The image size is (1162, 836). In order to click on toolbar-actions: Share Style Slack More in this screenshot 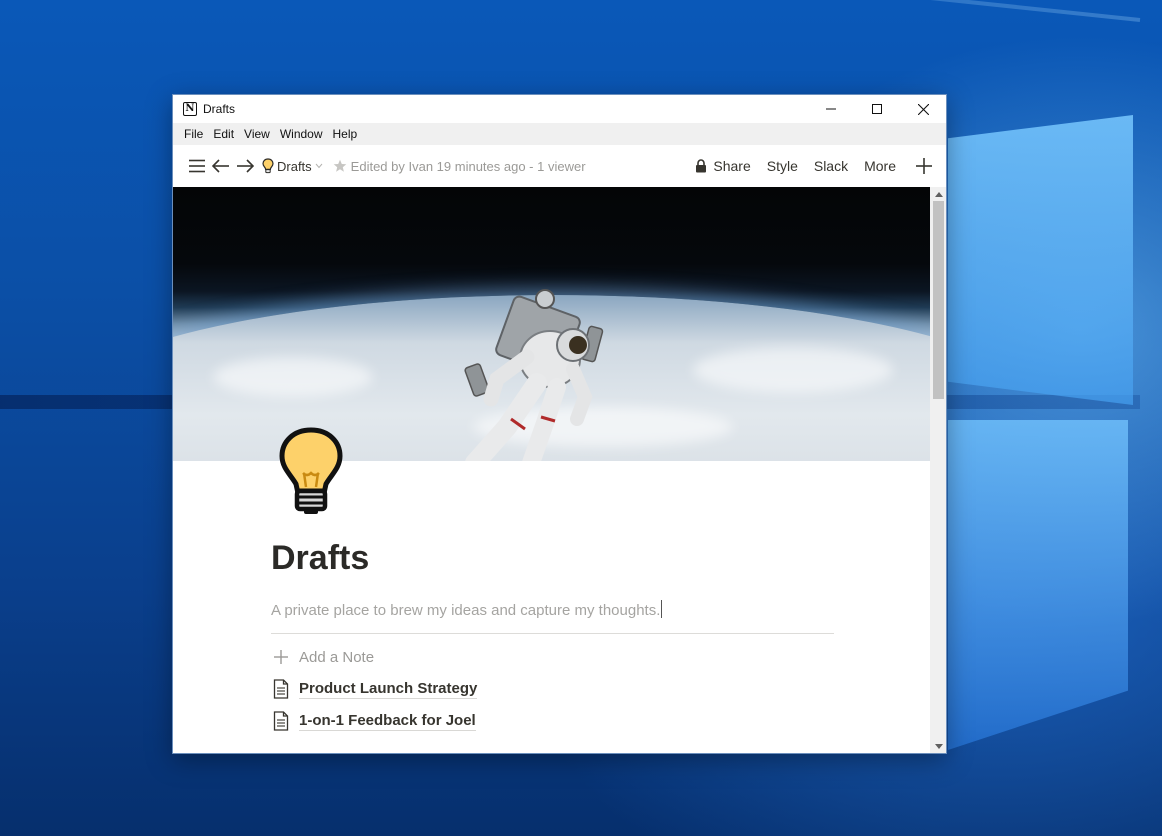, I will do `click(813, 166)`.